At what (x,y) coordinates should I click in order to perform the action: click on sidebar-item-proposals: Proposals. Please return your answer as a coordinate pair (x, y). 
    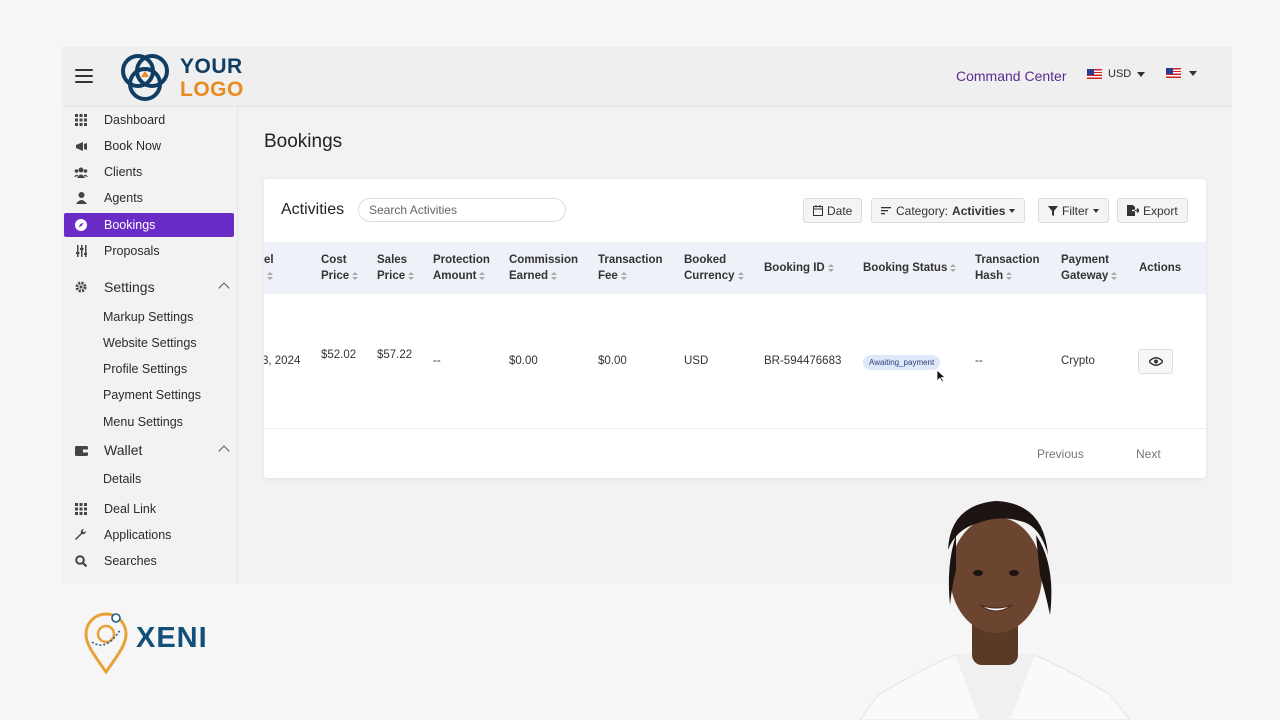
    Looking at the image, I should click on (149, 251).